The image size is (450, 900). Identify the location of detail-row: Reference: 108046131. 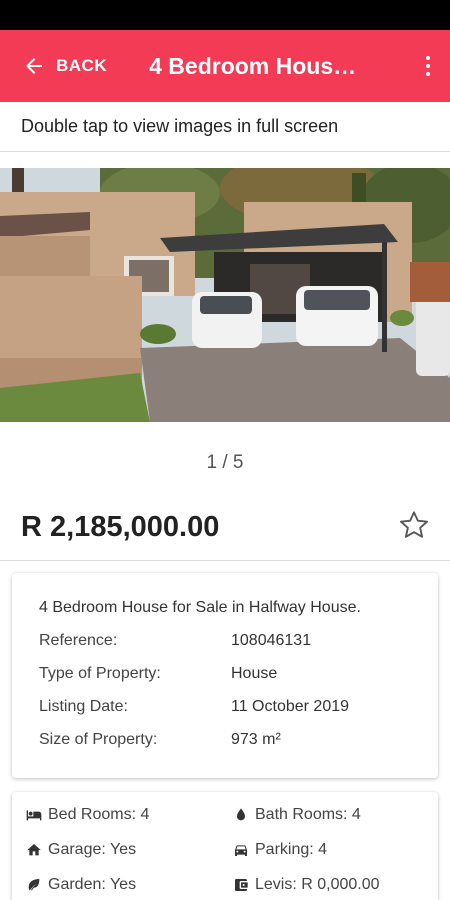
(238, 648).